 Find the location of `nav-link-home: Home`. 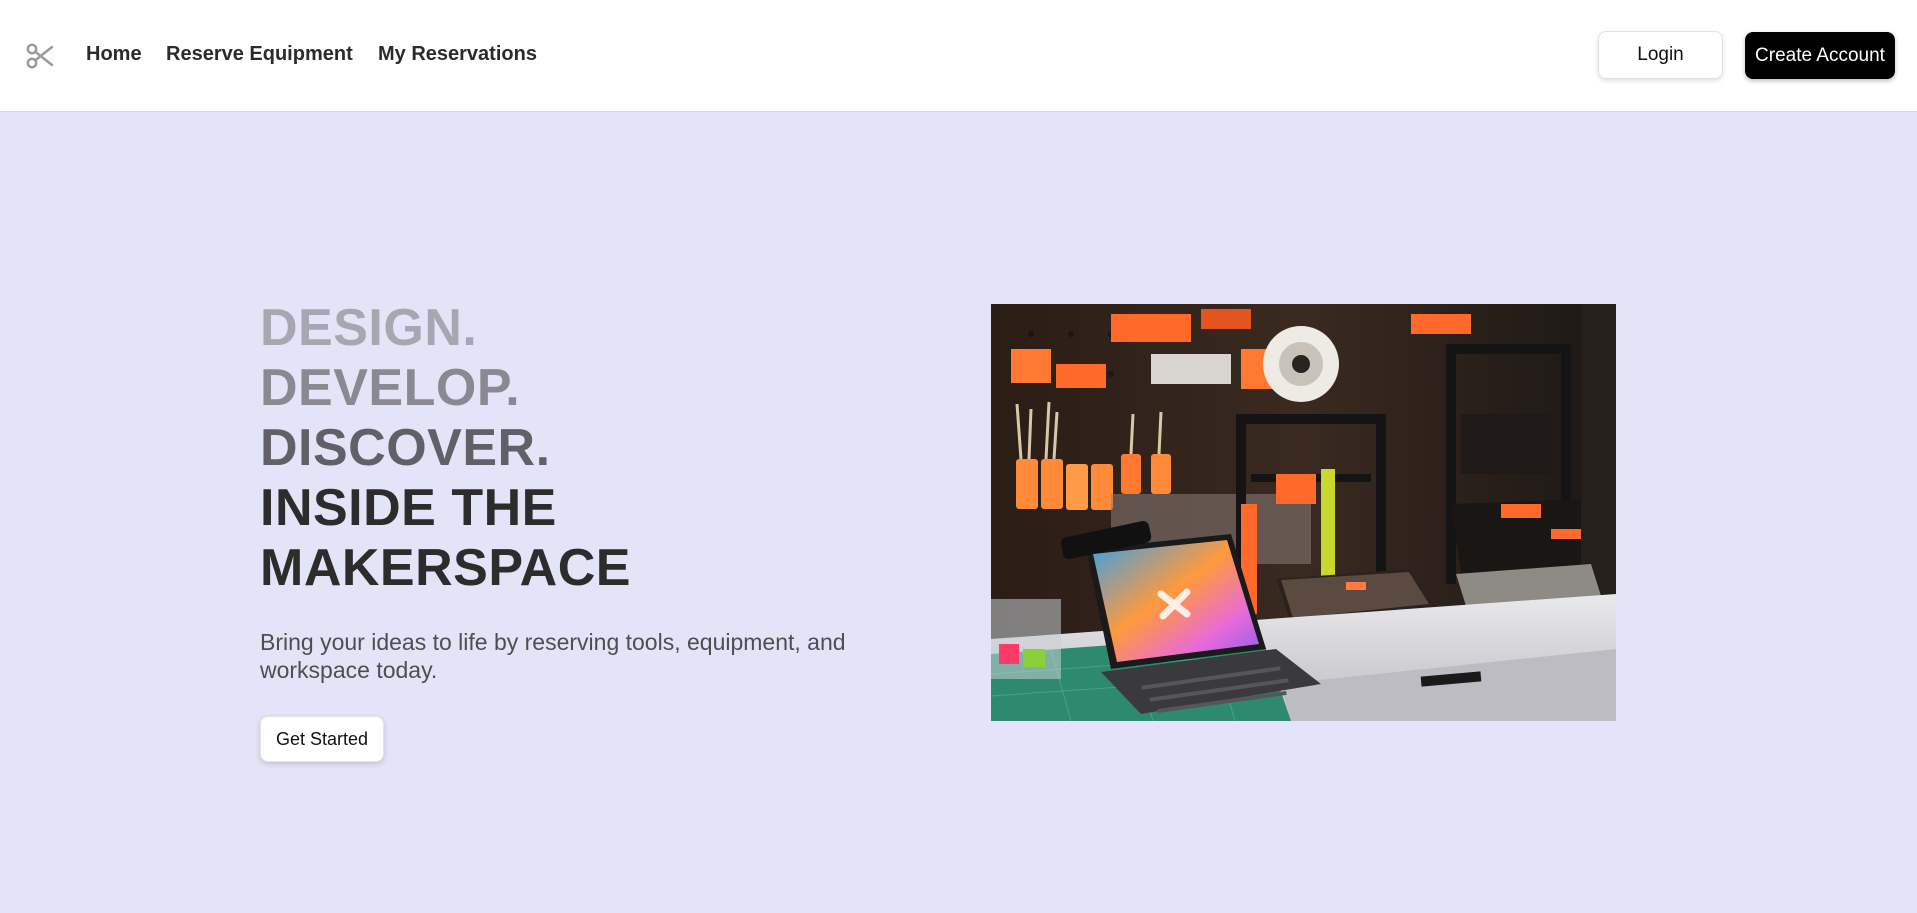

nav-link-home: Home is located at coordinates (114, 54).